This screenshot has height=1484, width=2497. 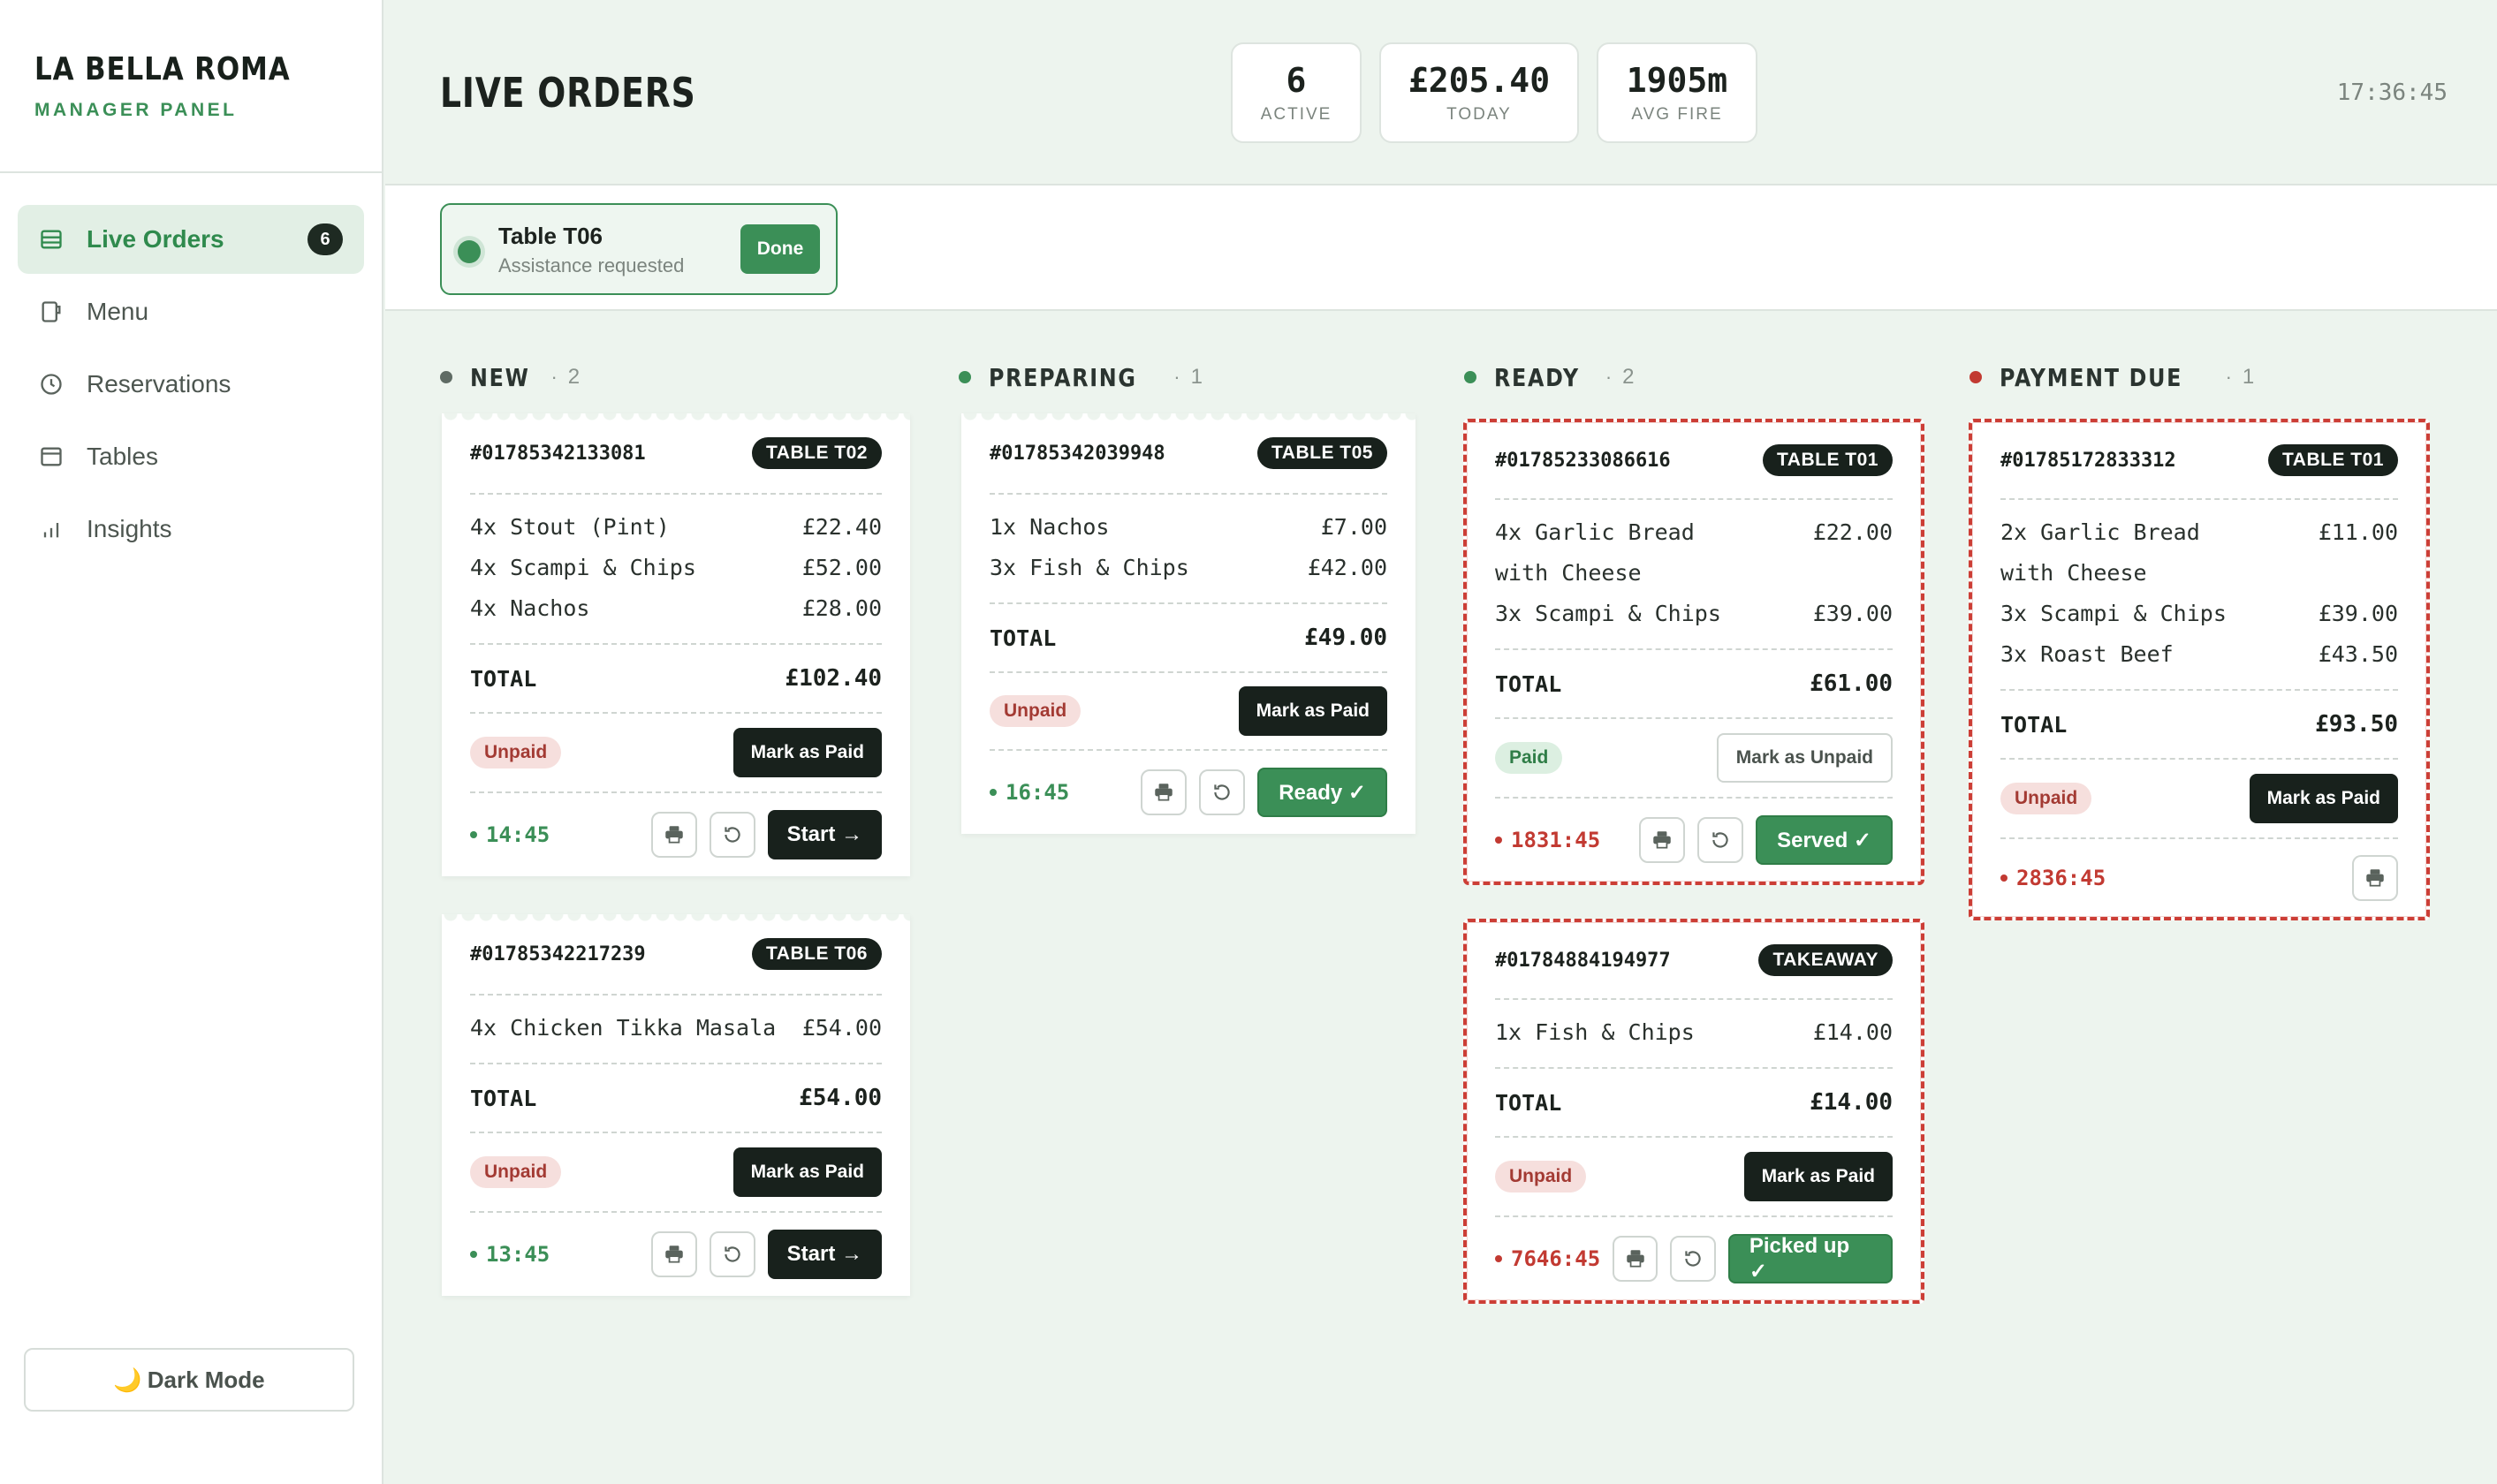 I want to click on table-badge: TABLE T05, so click(x=1322, y=453).